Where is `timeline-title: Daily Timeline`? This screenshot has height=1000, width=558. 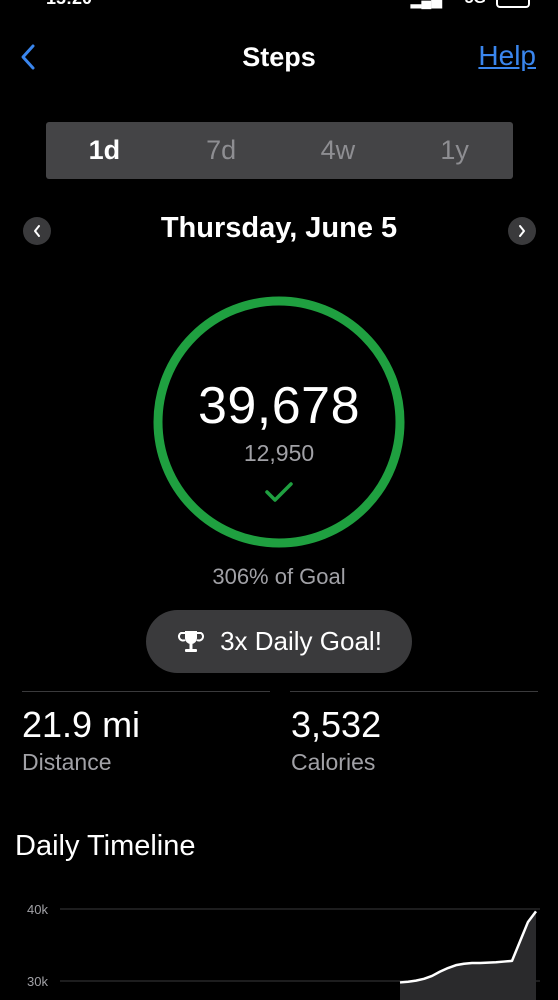 timeline-title: Daily Timeline is located at coordinates (105, 846).